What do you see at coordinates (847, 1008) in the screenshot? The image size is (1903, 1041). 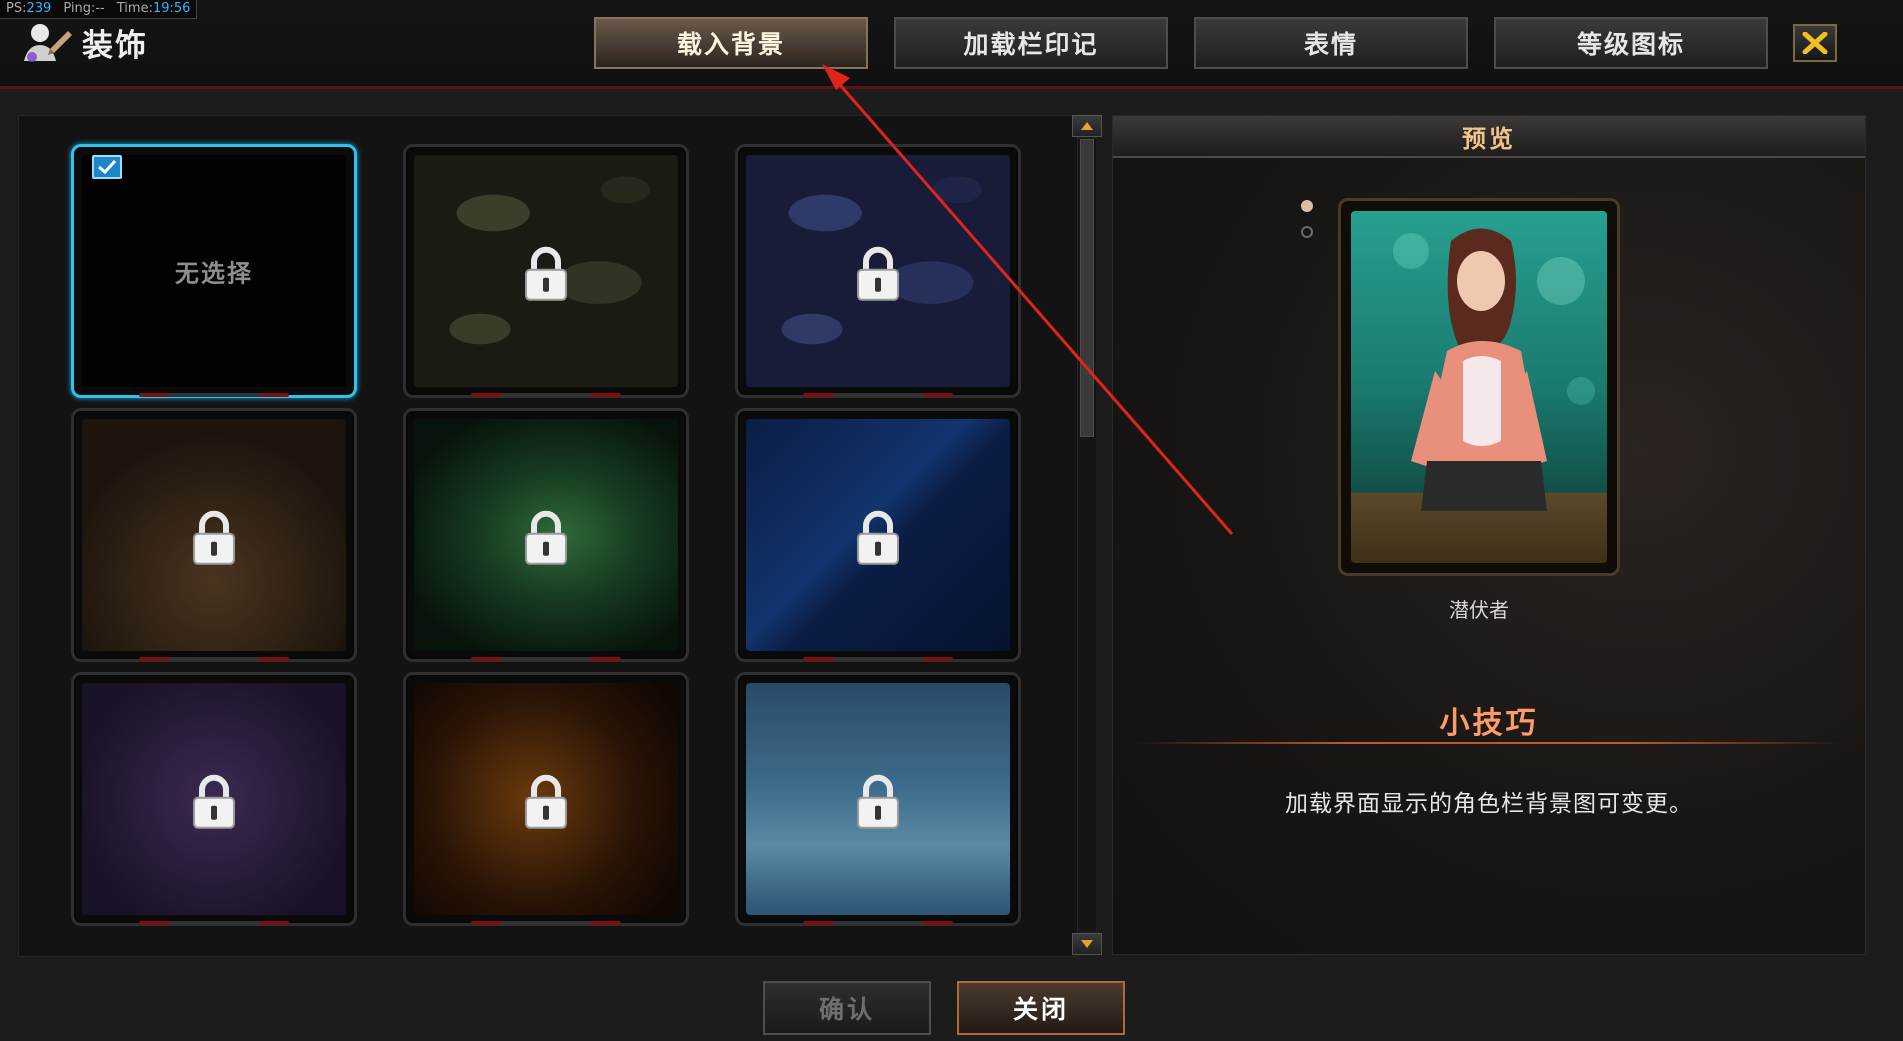 I see `confirm-button: 确认` at bounding box center [847, 1008].